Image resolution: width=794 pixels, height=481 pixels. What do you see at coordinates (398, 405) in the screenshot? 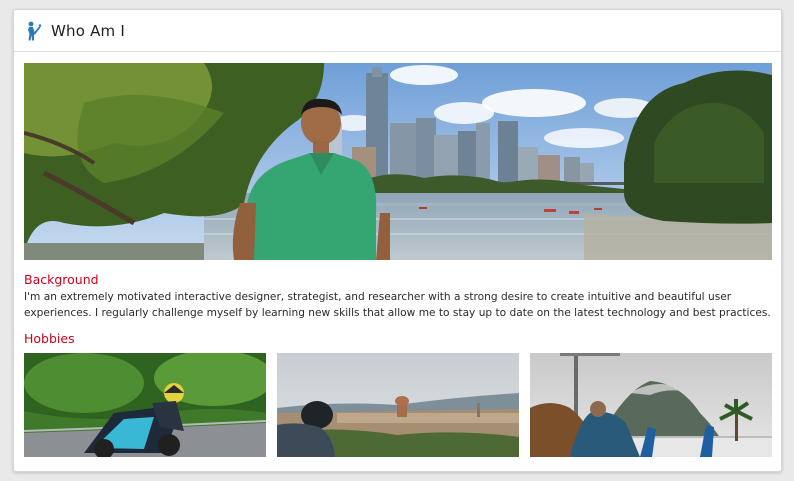
I see `hobby-photo-travel` at bounding box center [398, 405].